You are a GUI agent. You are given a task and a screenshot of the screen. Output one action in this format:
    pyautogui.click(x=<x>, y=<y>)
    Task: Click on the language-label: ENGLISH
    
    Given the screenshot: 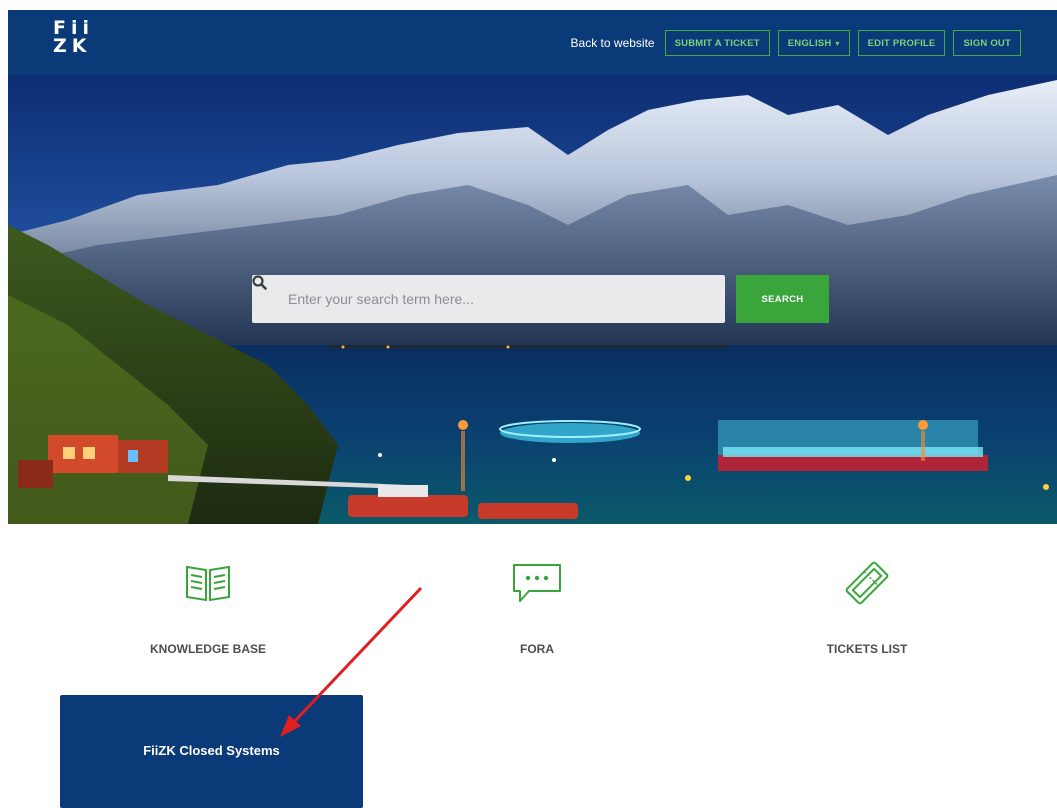 What is the action you would take?
    pyautogui.click(x=809, y=43)
    